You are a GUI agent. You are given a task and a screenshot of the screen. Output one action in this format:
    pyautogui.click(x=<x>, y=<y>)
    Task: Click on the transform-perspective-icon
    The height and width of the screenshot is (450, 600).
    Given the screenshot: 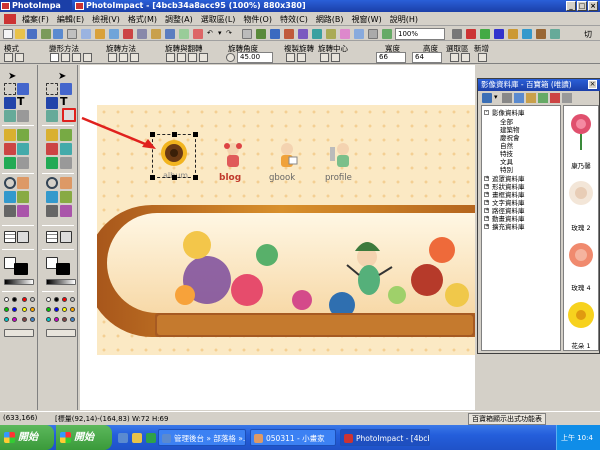 What is the action you would take?
    pyautogui.click(x=87, y=57)
    